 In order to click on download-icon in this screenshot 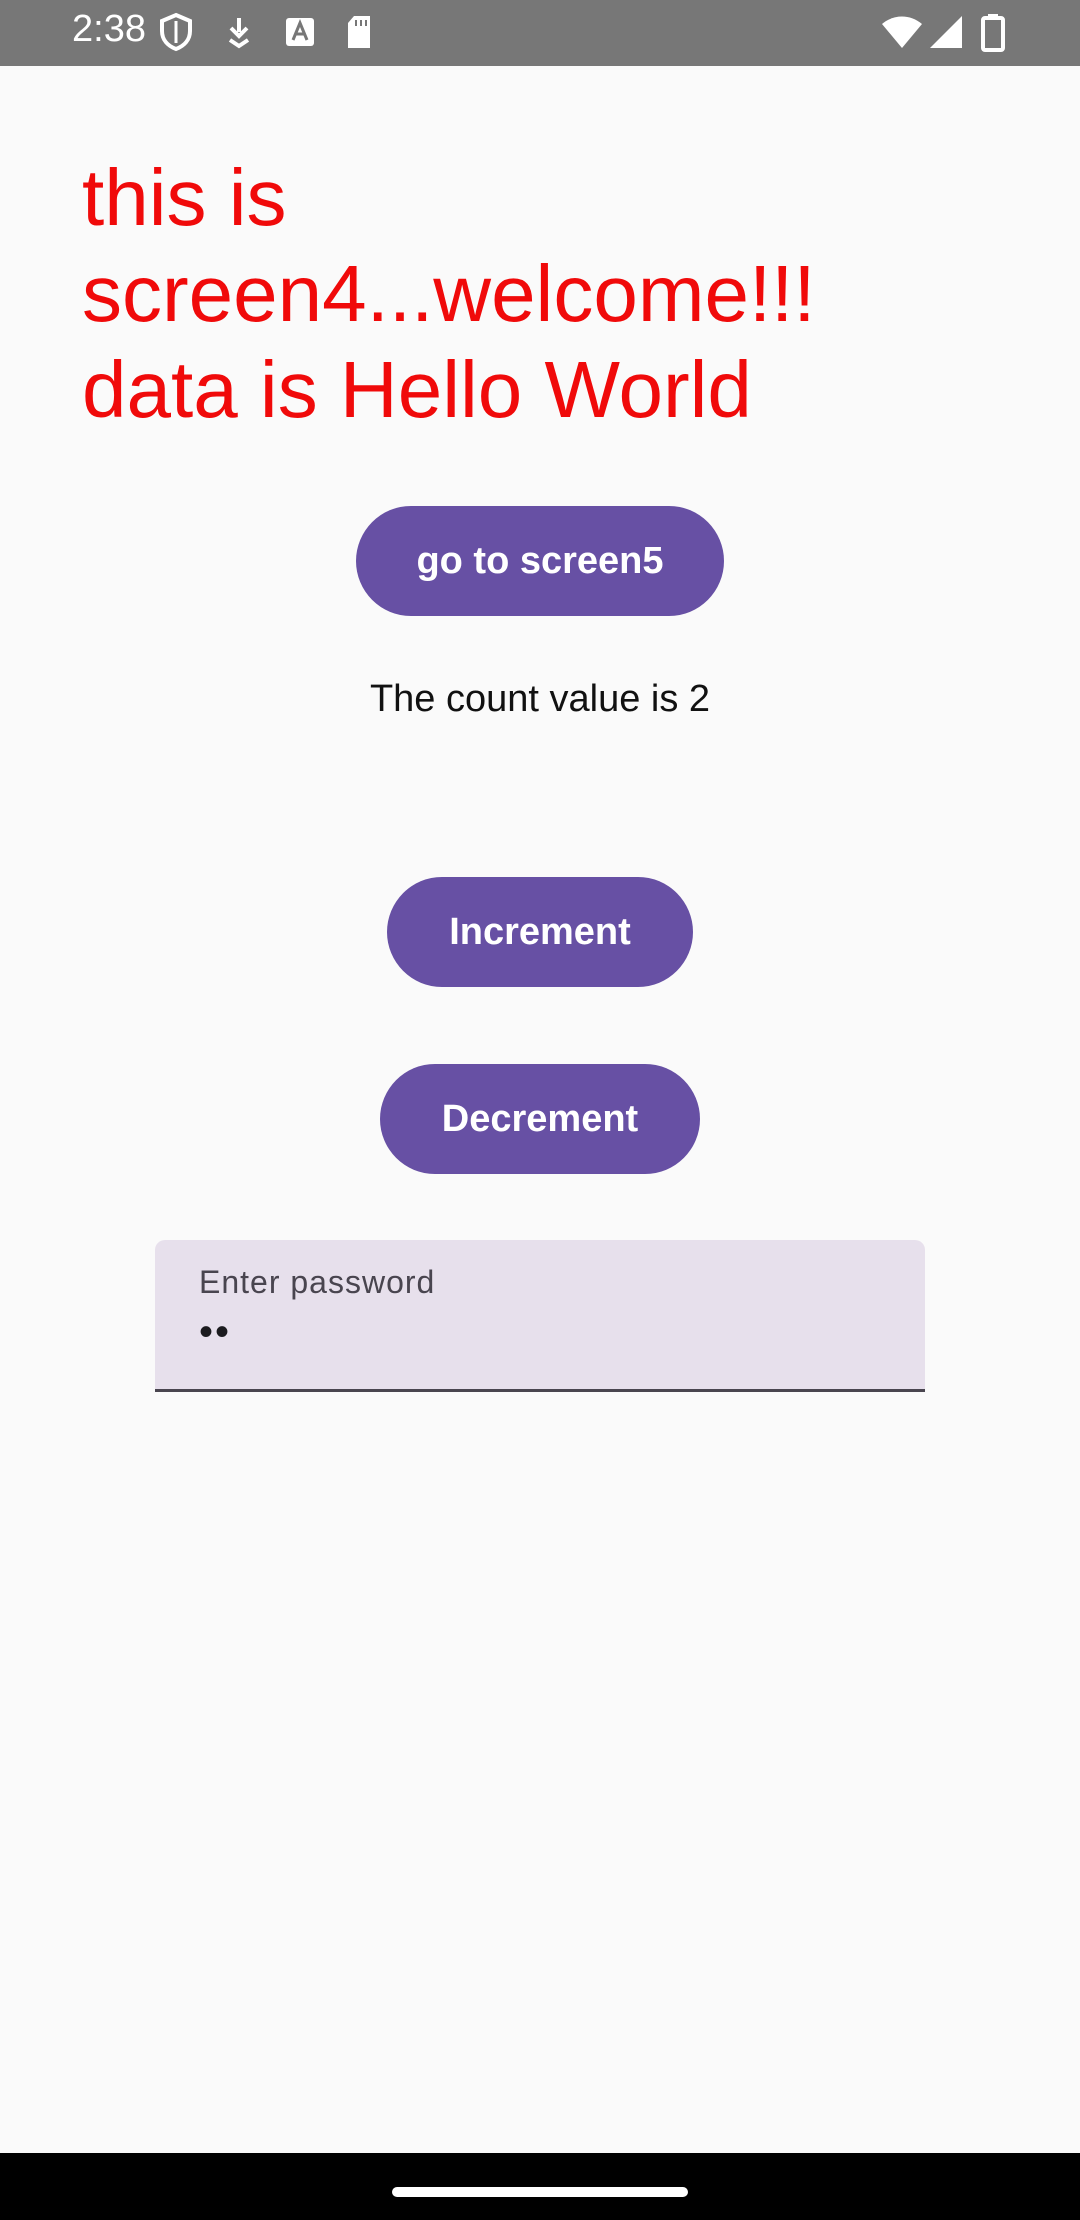, I will do `click(244, 32)`.